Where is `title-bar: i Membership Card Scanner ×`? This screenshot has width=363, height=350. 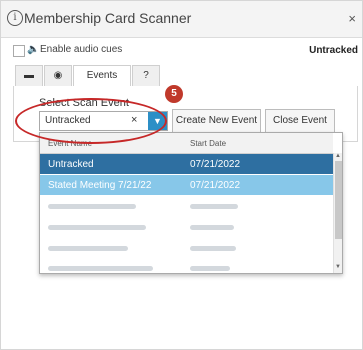
title-bar: i Membership Card Scanner × is located at coordinates (181, 19).